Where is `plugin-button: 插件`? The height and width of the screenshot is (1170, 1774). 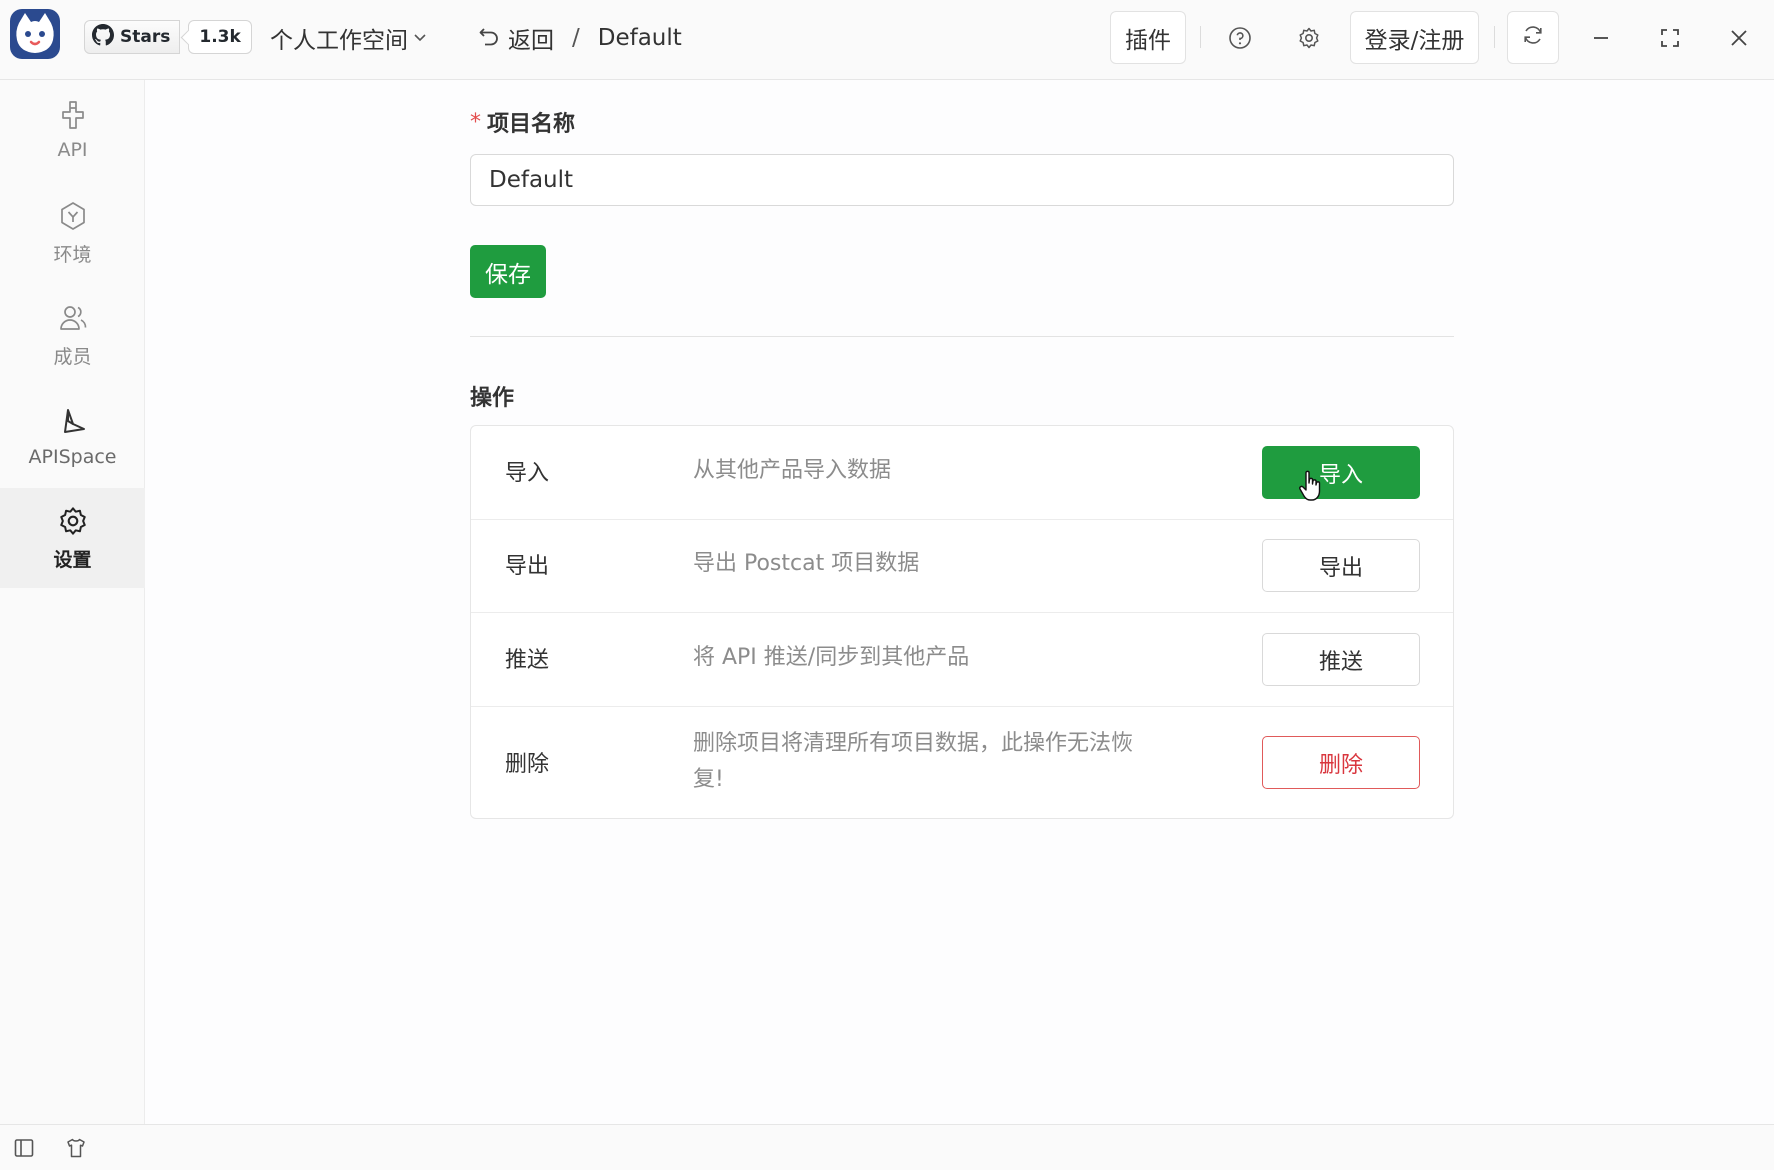 plugin-button: 插件 is located at coordinates (1148, 37).